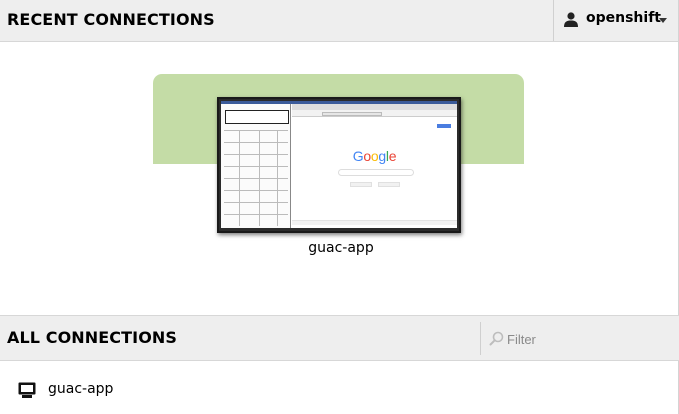 The height and width of the screenshot is (414, 679). I want to click on connection-list-item: guac-app, so click(300, 391).